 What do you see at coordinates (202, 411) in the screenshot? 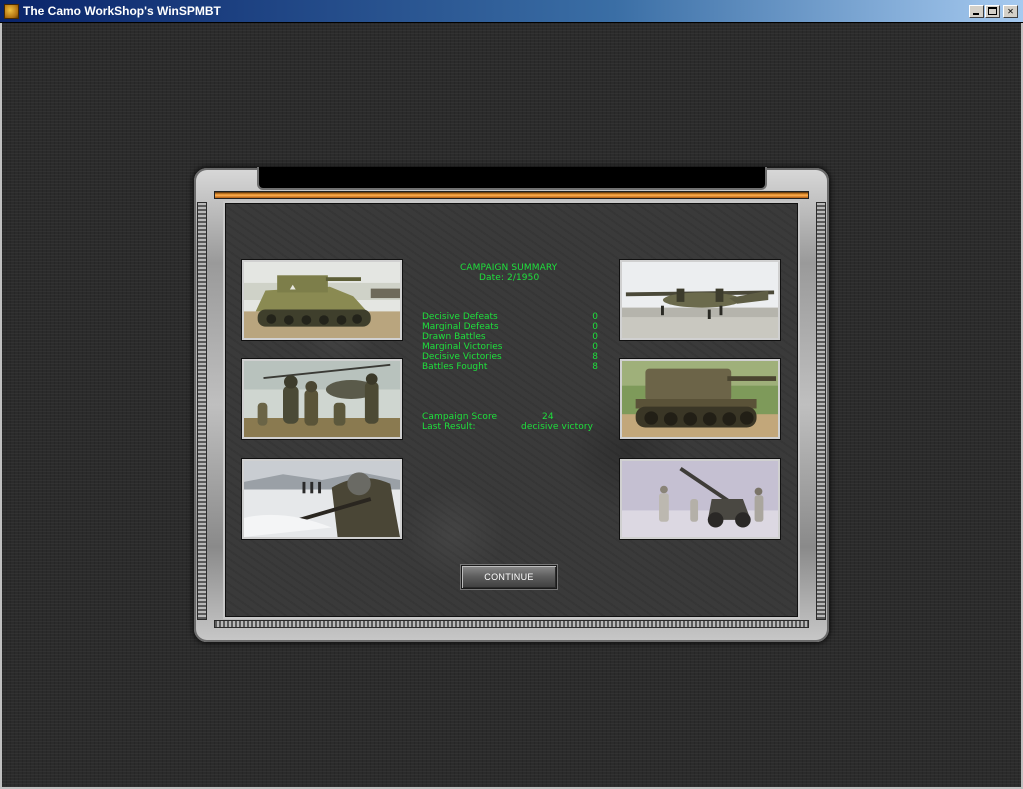
I see `panel-left-rail` at bounding box center [202, 411].